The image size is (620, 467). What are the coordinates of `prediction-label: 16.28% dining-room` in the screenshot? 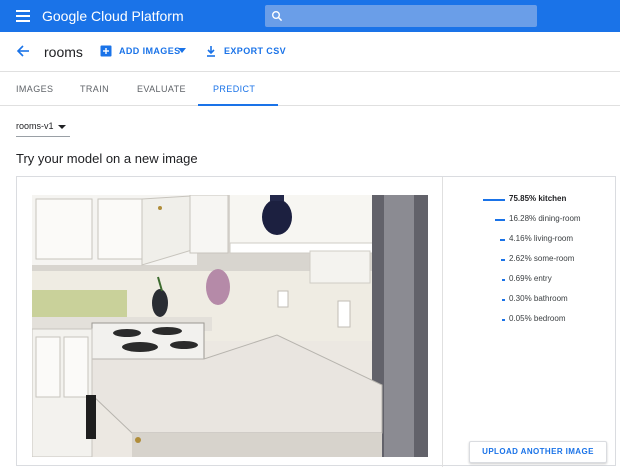 It's located at (545, 218).